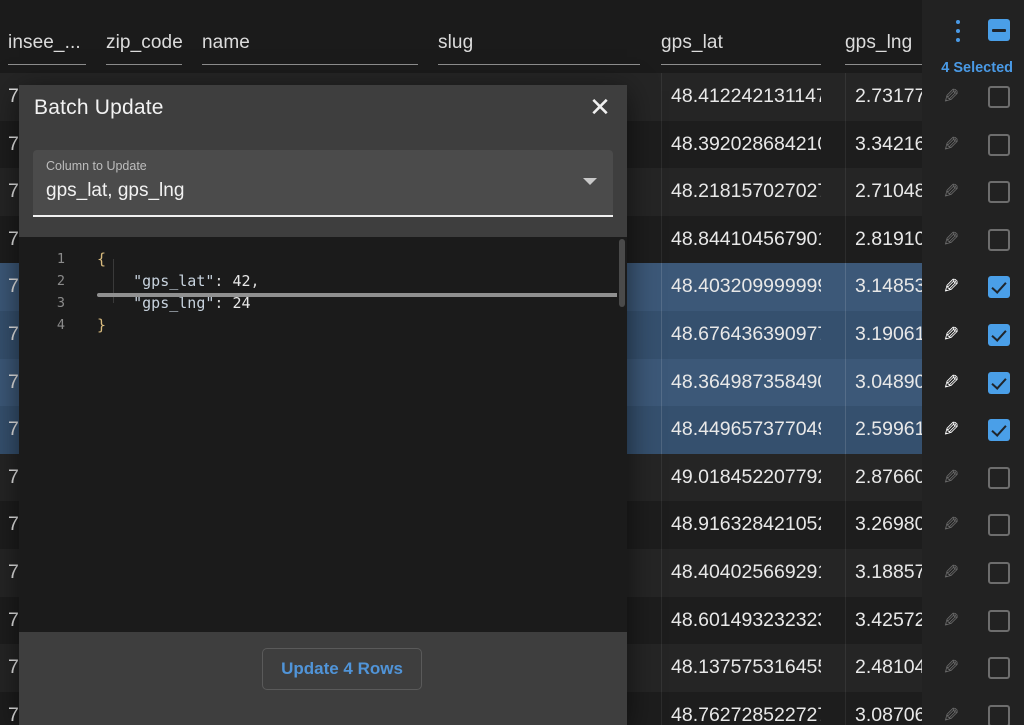 The height and width of the screenshot is (725, 1024). Describe the element at coordinates (60, 281) in the screenshot. I see `line-number: 2` at that location.